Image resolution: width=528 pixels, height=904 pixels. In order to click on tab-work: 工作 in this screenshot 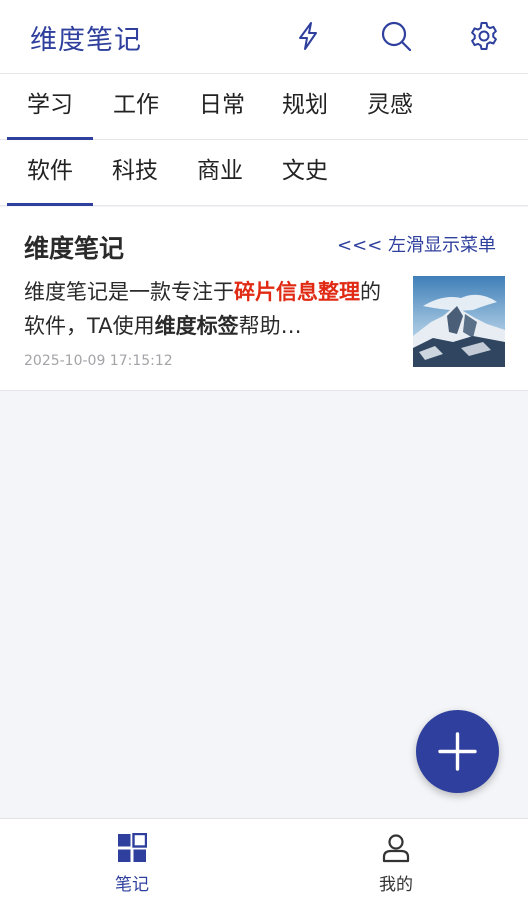, I will do `click(136, 107)`.